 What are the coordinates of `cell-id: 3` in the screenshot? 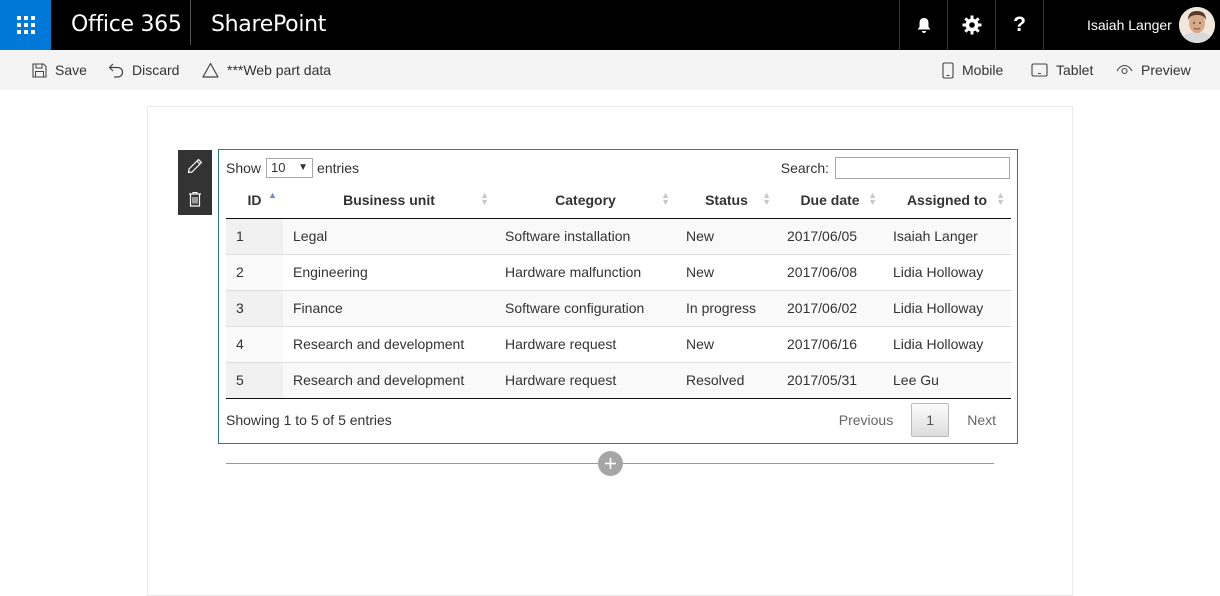 It's located at (254, 307).